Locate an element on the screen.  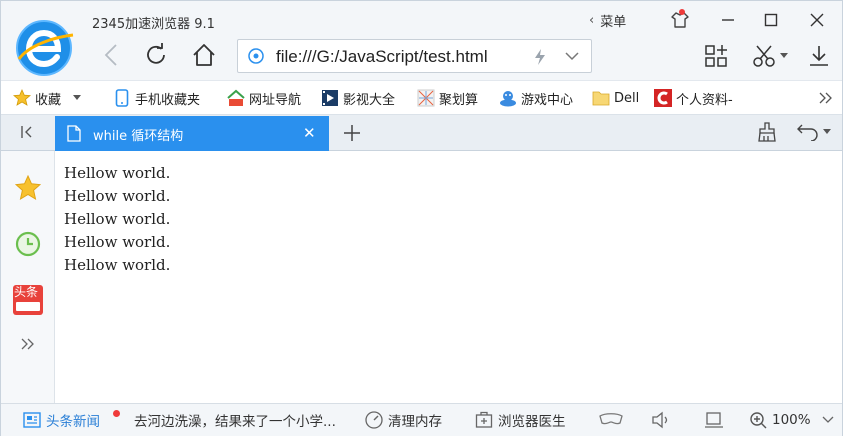
new-tab-button is located at coordinates (352, 133).